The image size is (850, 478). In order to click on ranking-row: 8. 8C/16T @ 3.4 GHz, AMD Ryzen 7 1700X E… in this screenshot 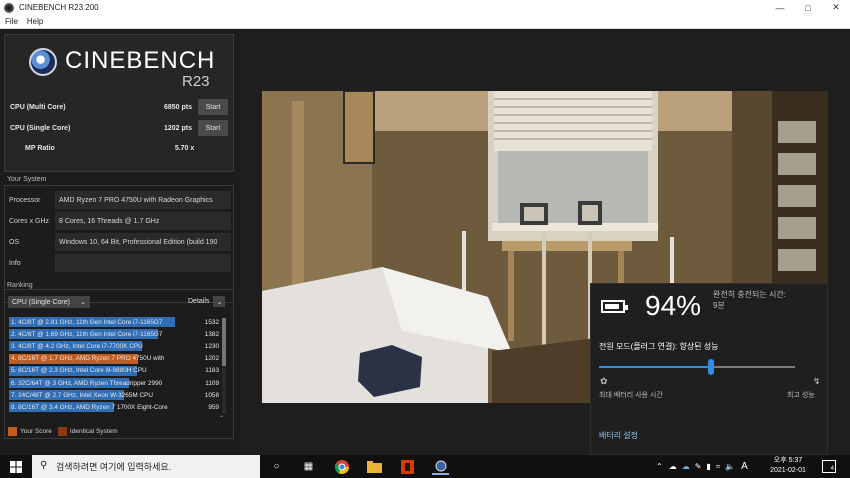, I will do `click(118, 407)`.